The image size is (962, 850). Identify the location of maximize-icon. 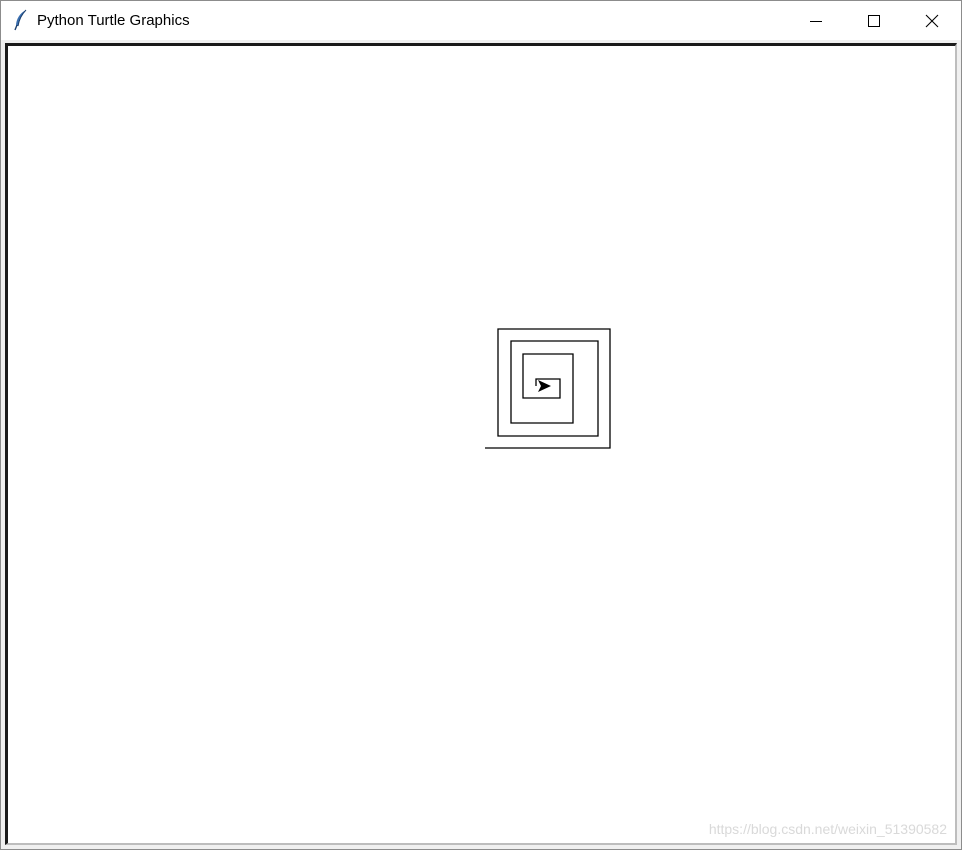
(874, 20).